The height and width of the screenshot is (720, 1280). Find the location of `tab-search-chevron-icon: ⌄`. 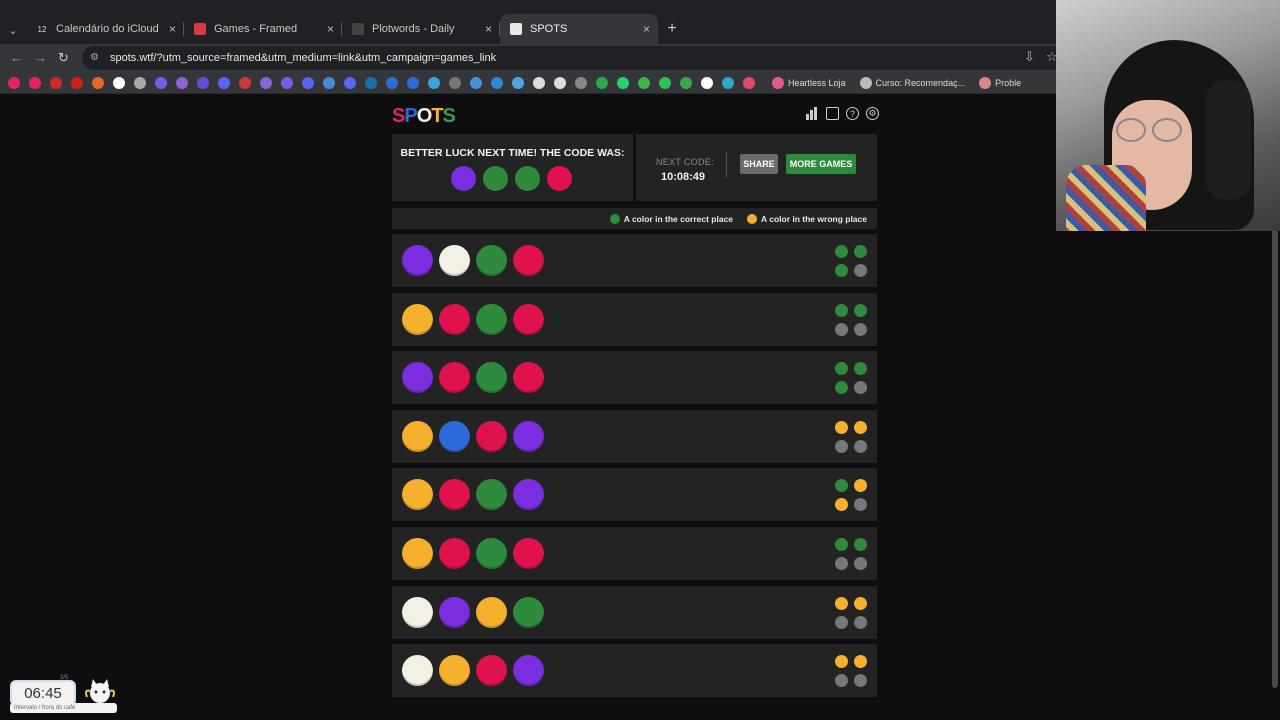

tab-search-chevron-icon: ⌄ is located at coordinates (13, 30).